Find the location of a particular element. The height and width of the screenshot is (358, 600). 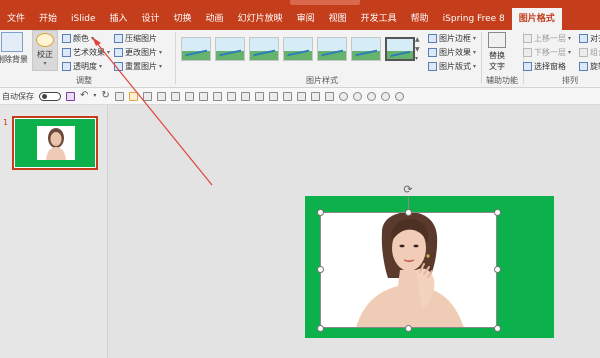

rotate-button: 旋转 is located at coordinates (589, 66).